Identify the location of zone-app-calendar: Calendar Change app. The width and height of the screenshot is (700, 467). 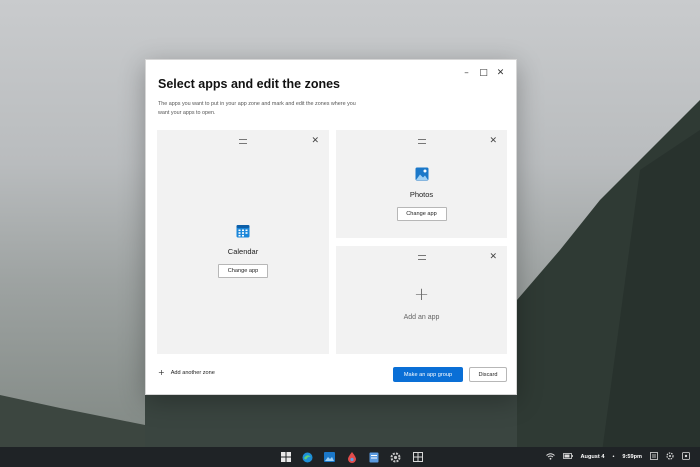
(243, 251).